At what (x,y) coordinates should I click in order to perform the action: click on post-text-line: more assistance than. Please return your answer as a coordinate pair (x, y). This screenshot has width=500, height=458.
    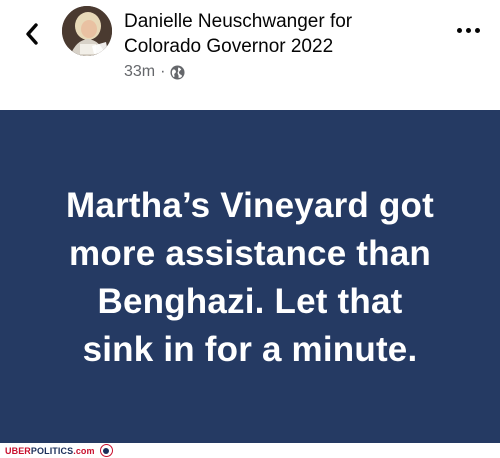
    Looking at the image, I should click on (250, 253).